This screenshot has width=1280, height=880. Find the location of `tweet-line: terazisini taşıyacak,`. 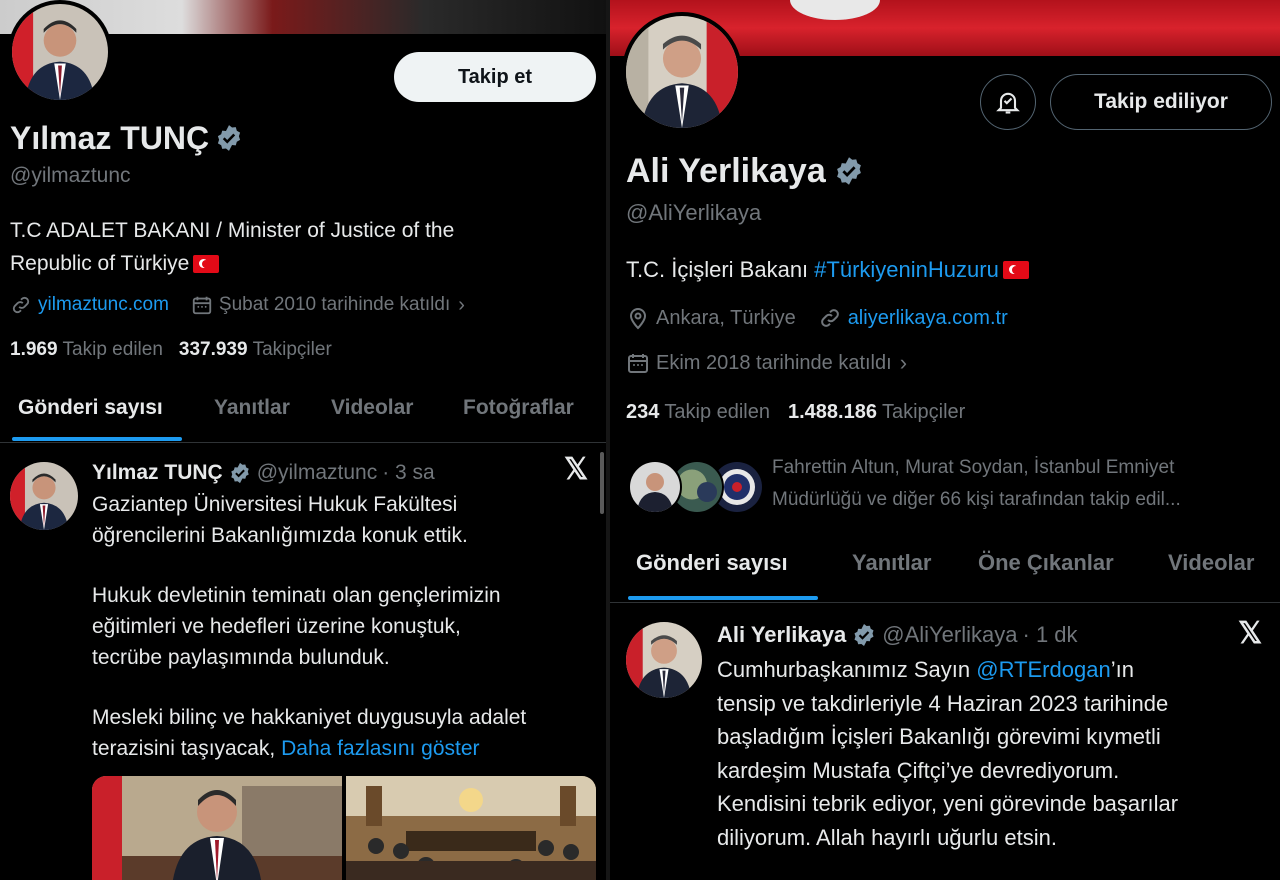

tweet-line: terazisini taşıyacak, is located at coordinates (184, 748).